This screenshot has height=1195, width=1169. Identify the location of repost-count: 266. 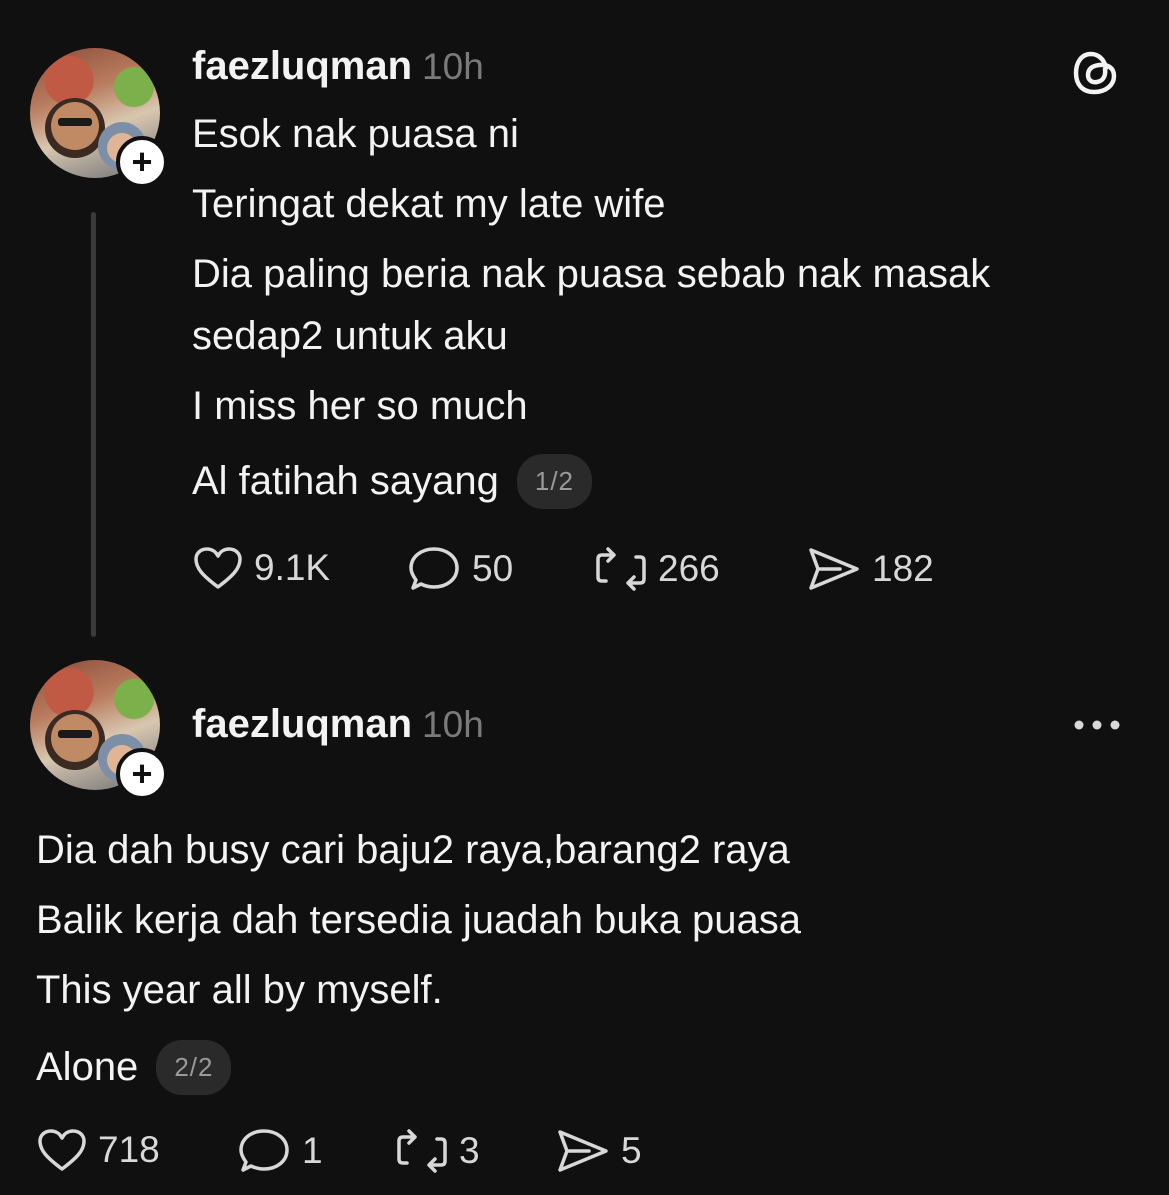
(689, 568).